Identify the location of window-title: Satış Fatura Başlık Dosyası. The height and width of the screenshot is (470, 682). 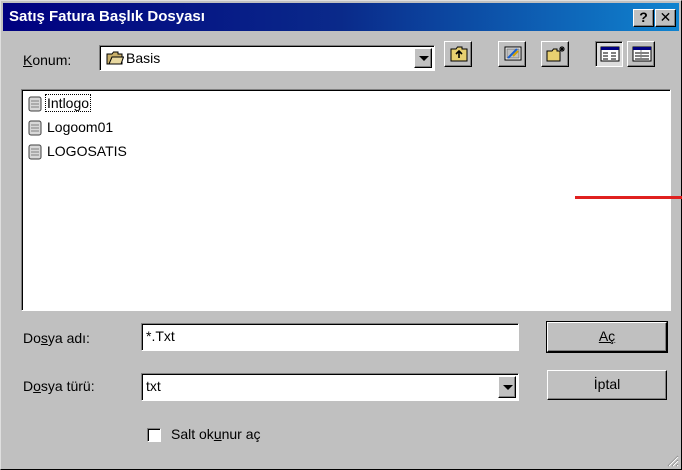
(107, 16).